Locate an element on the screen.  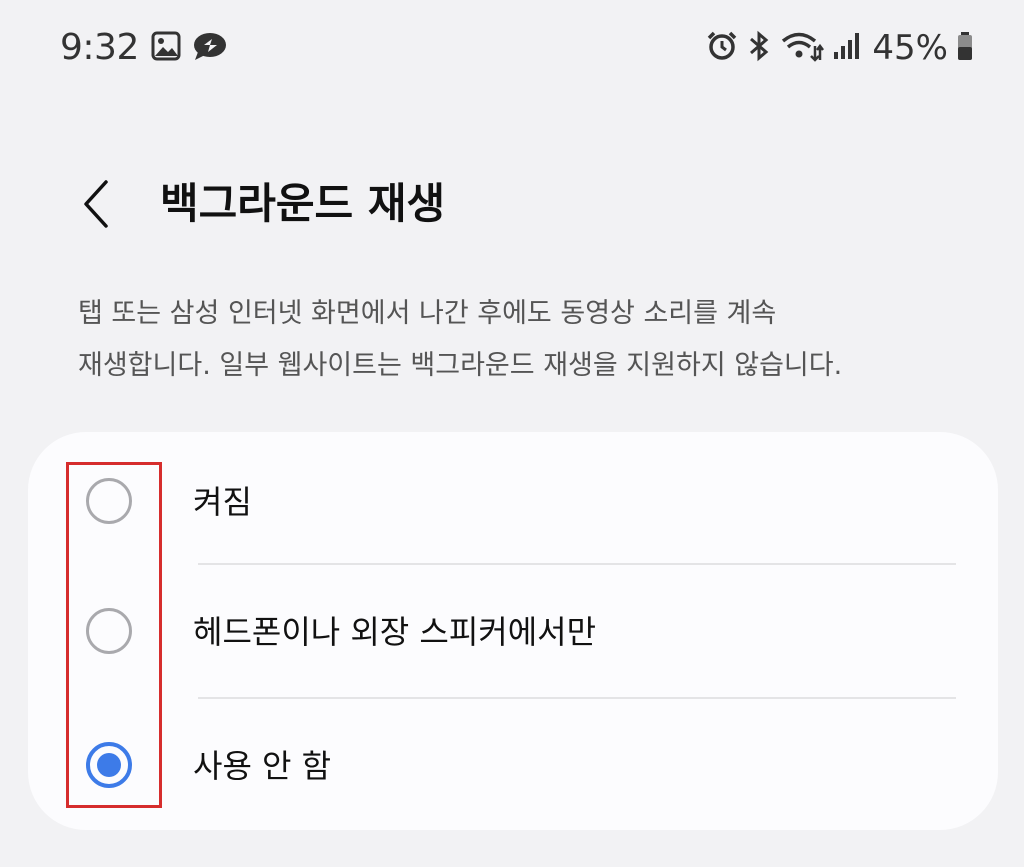
radio-button-off is located at coordinates (109, 765).